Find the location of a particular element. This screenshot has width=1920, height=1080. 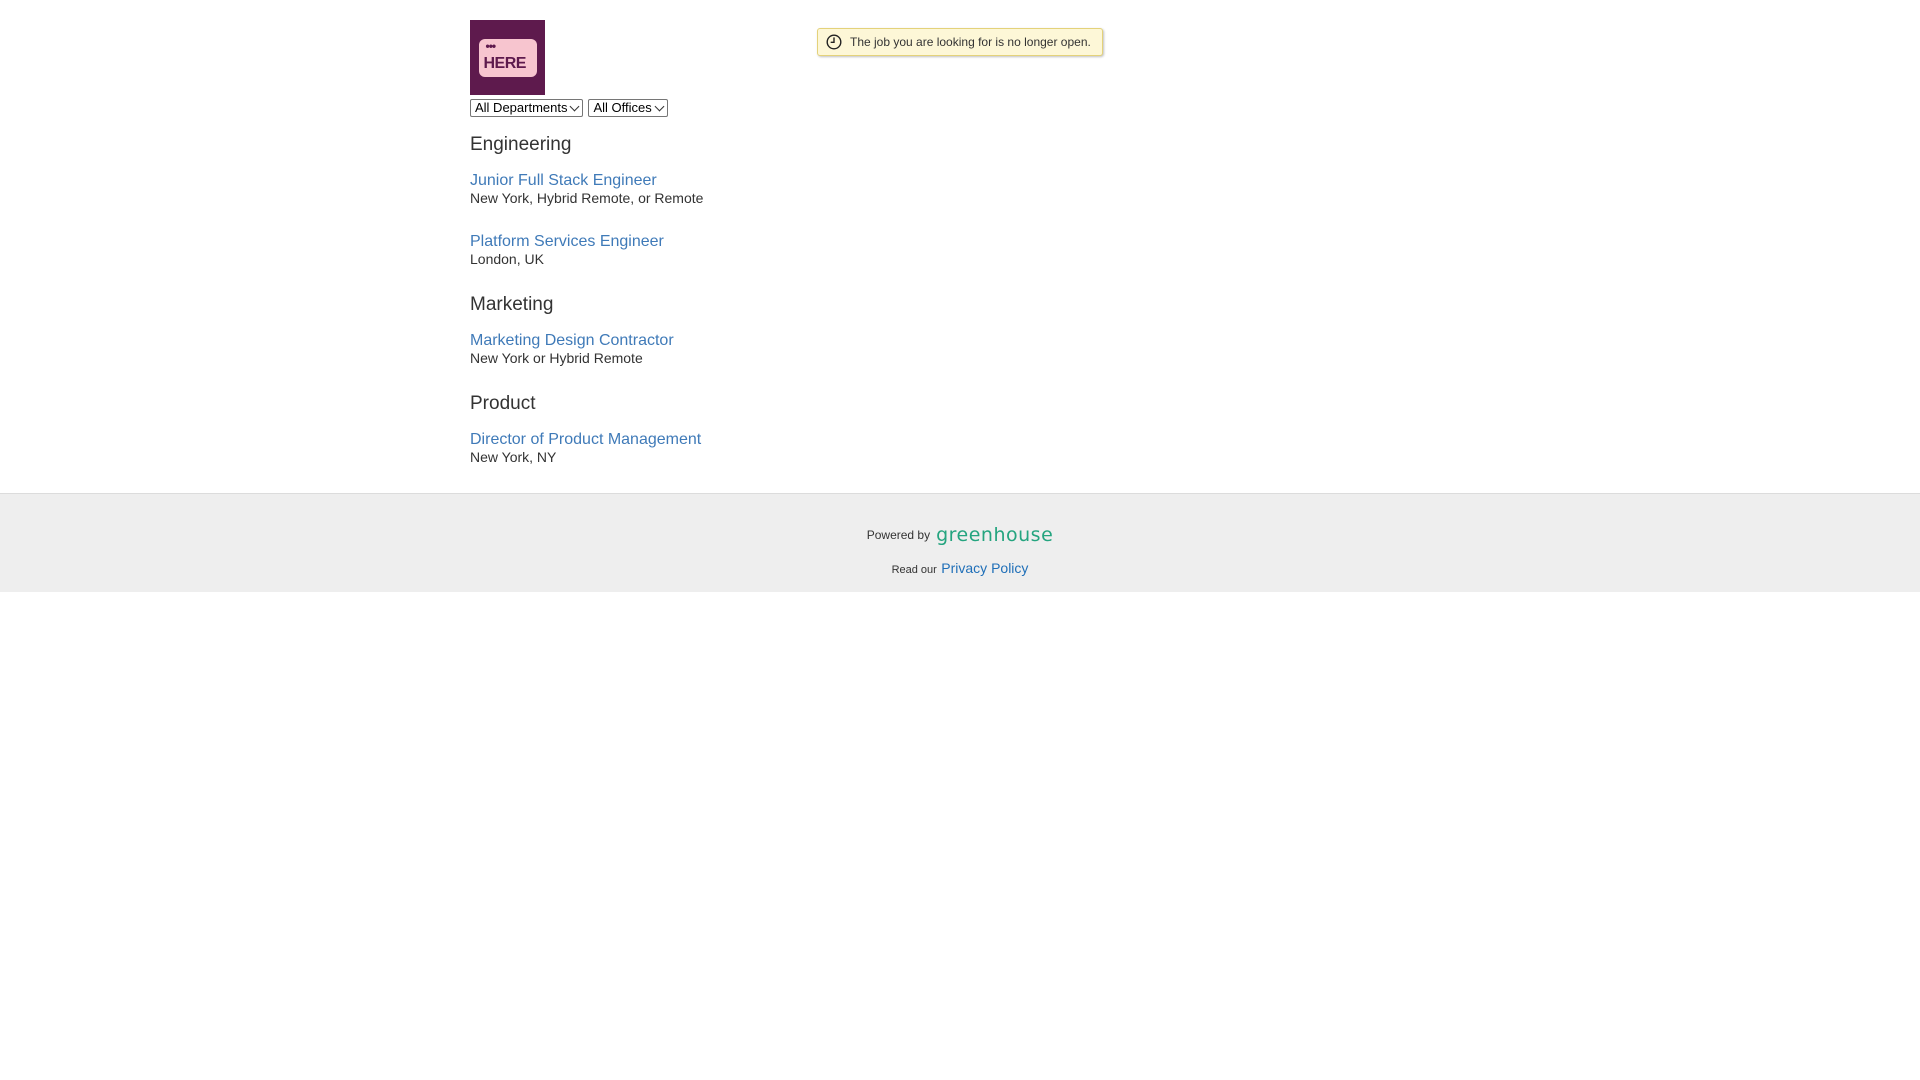

logo-text: HERE is located at coordinates (505, 63).